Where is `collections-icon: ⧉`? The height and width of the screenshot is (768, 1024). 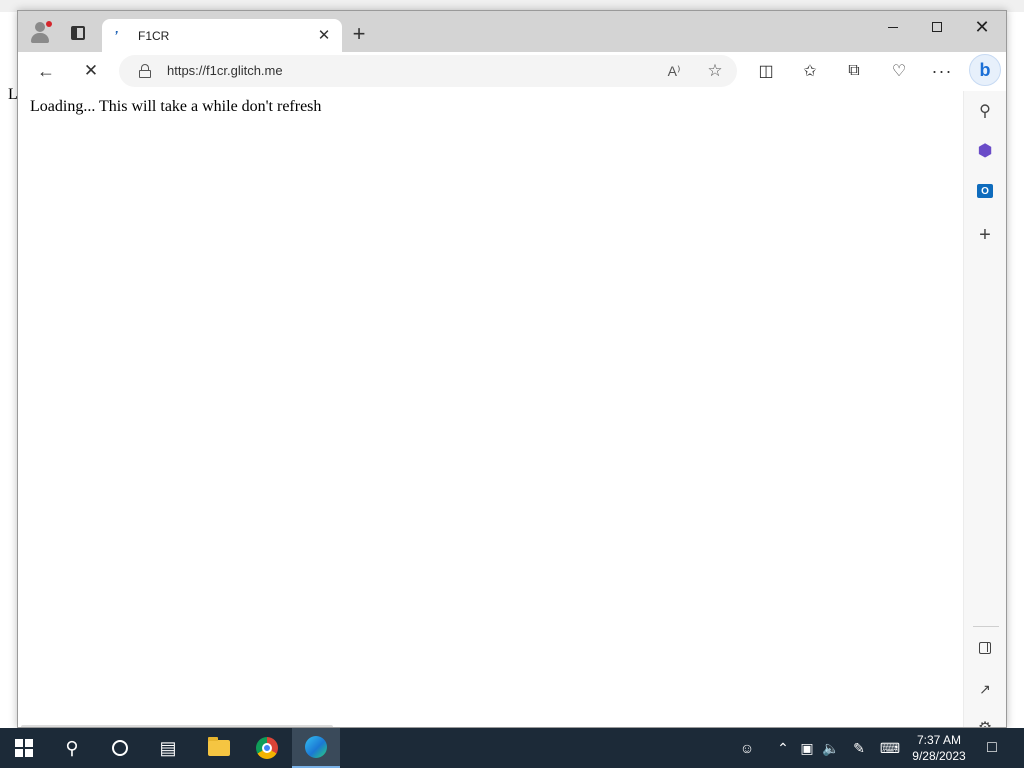 collections-icon: ⧉ is located at coordinates (854, 71).